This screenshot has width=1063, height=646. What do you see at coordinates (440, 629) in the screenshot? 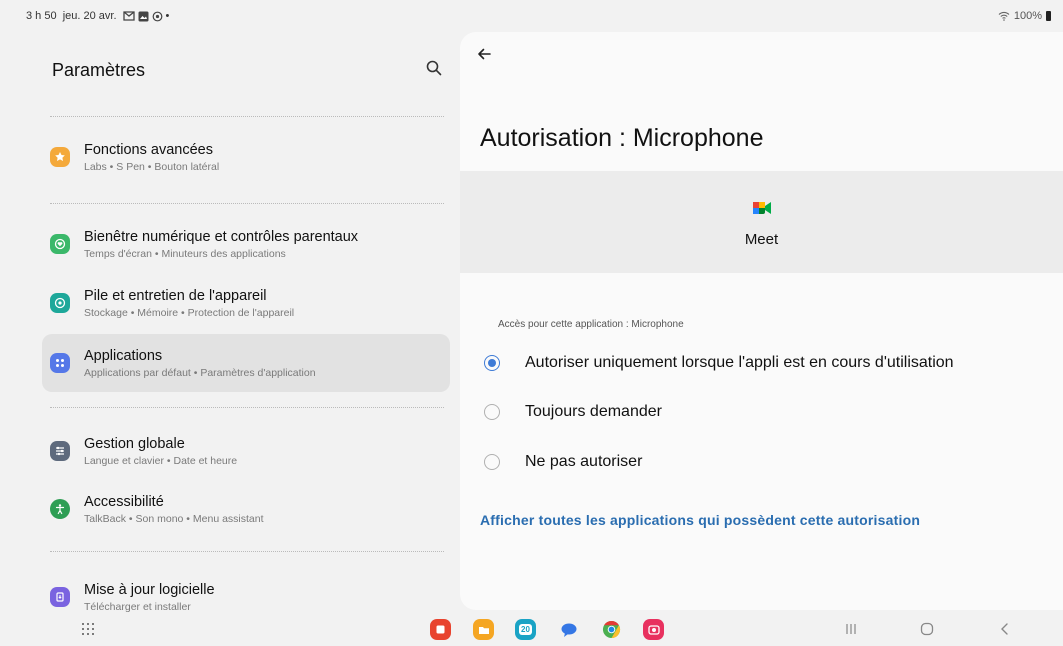
I see `notes-app-icon` at bounding box center [440, 629].